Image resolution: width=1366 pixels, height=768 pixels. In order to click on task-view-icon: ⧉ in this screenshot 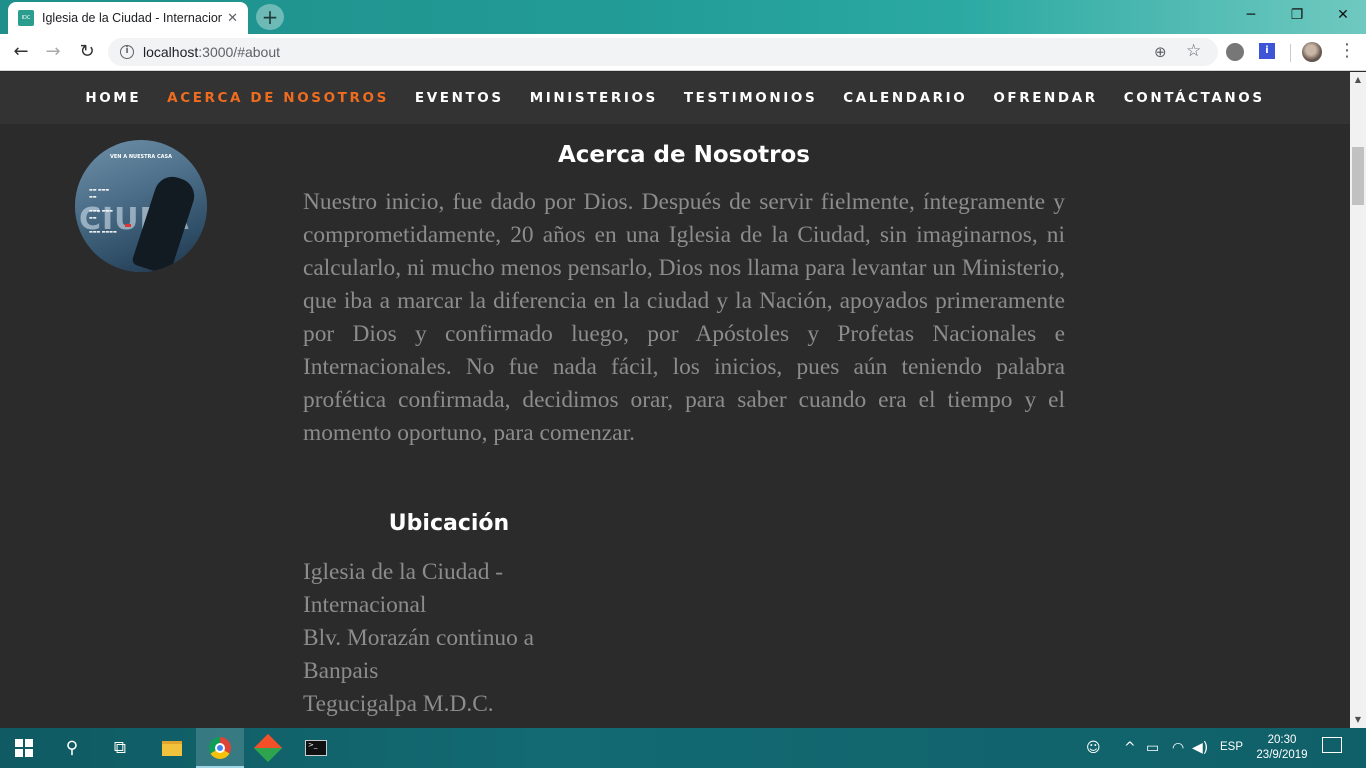, I will do `click(120, 748)`.